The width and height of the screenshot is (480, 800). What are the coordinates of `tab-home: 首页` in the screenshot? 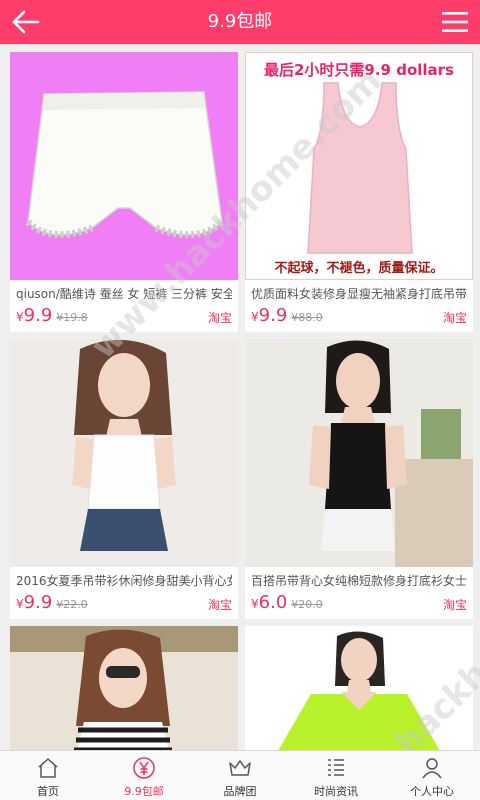 It's located at (48, 775).